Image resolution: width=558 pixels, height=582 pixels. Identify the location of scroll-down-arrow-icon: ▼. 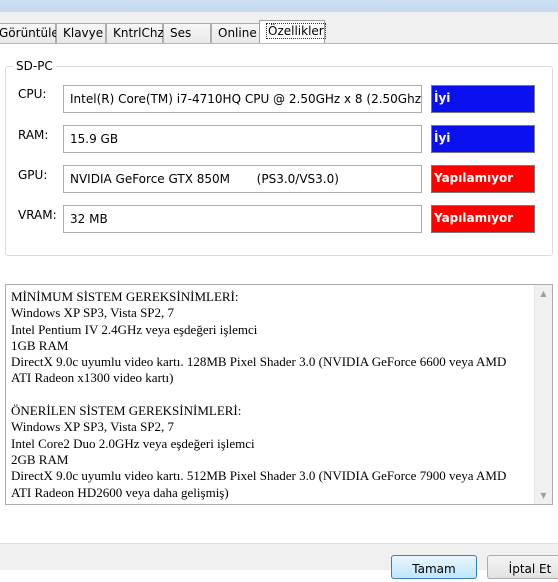
(543, 495).